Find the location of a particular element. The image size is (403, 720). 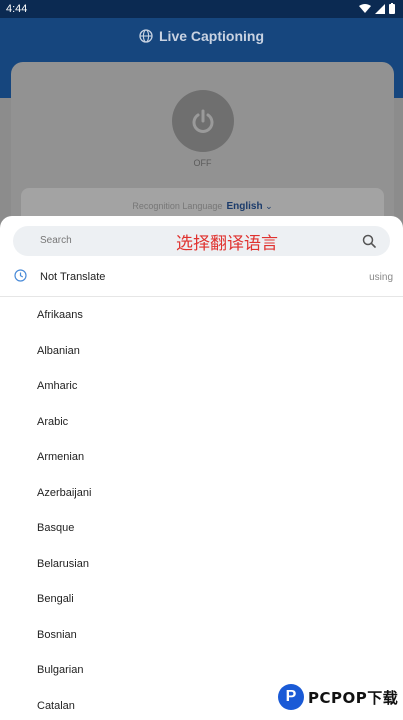

app-title: Live Captioning is located at coordinates (201, 36).